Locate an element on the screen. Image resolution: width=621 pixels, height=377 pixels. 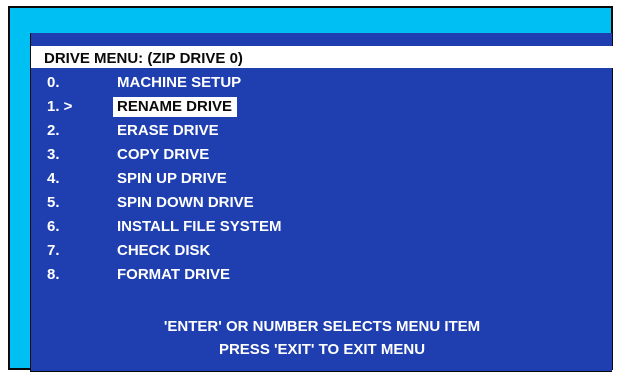
menu-item-install-file-system: 6. INSTALL FILE SYSTEM is located at coordinates (231, 227).